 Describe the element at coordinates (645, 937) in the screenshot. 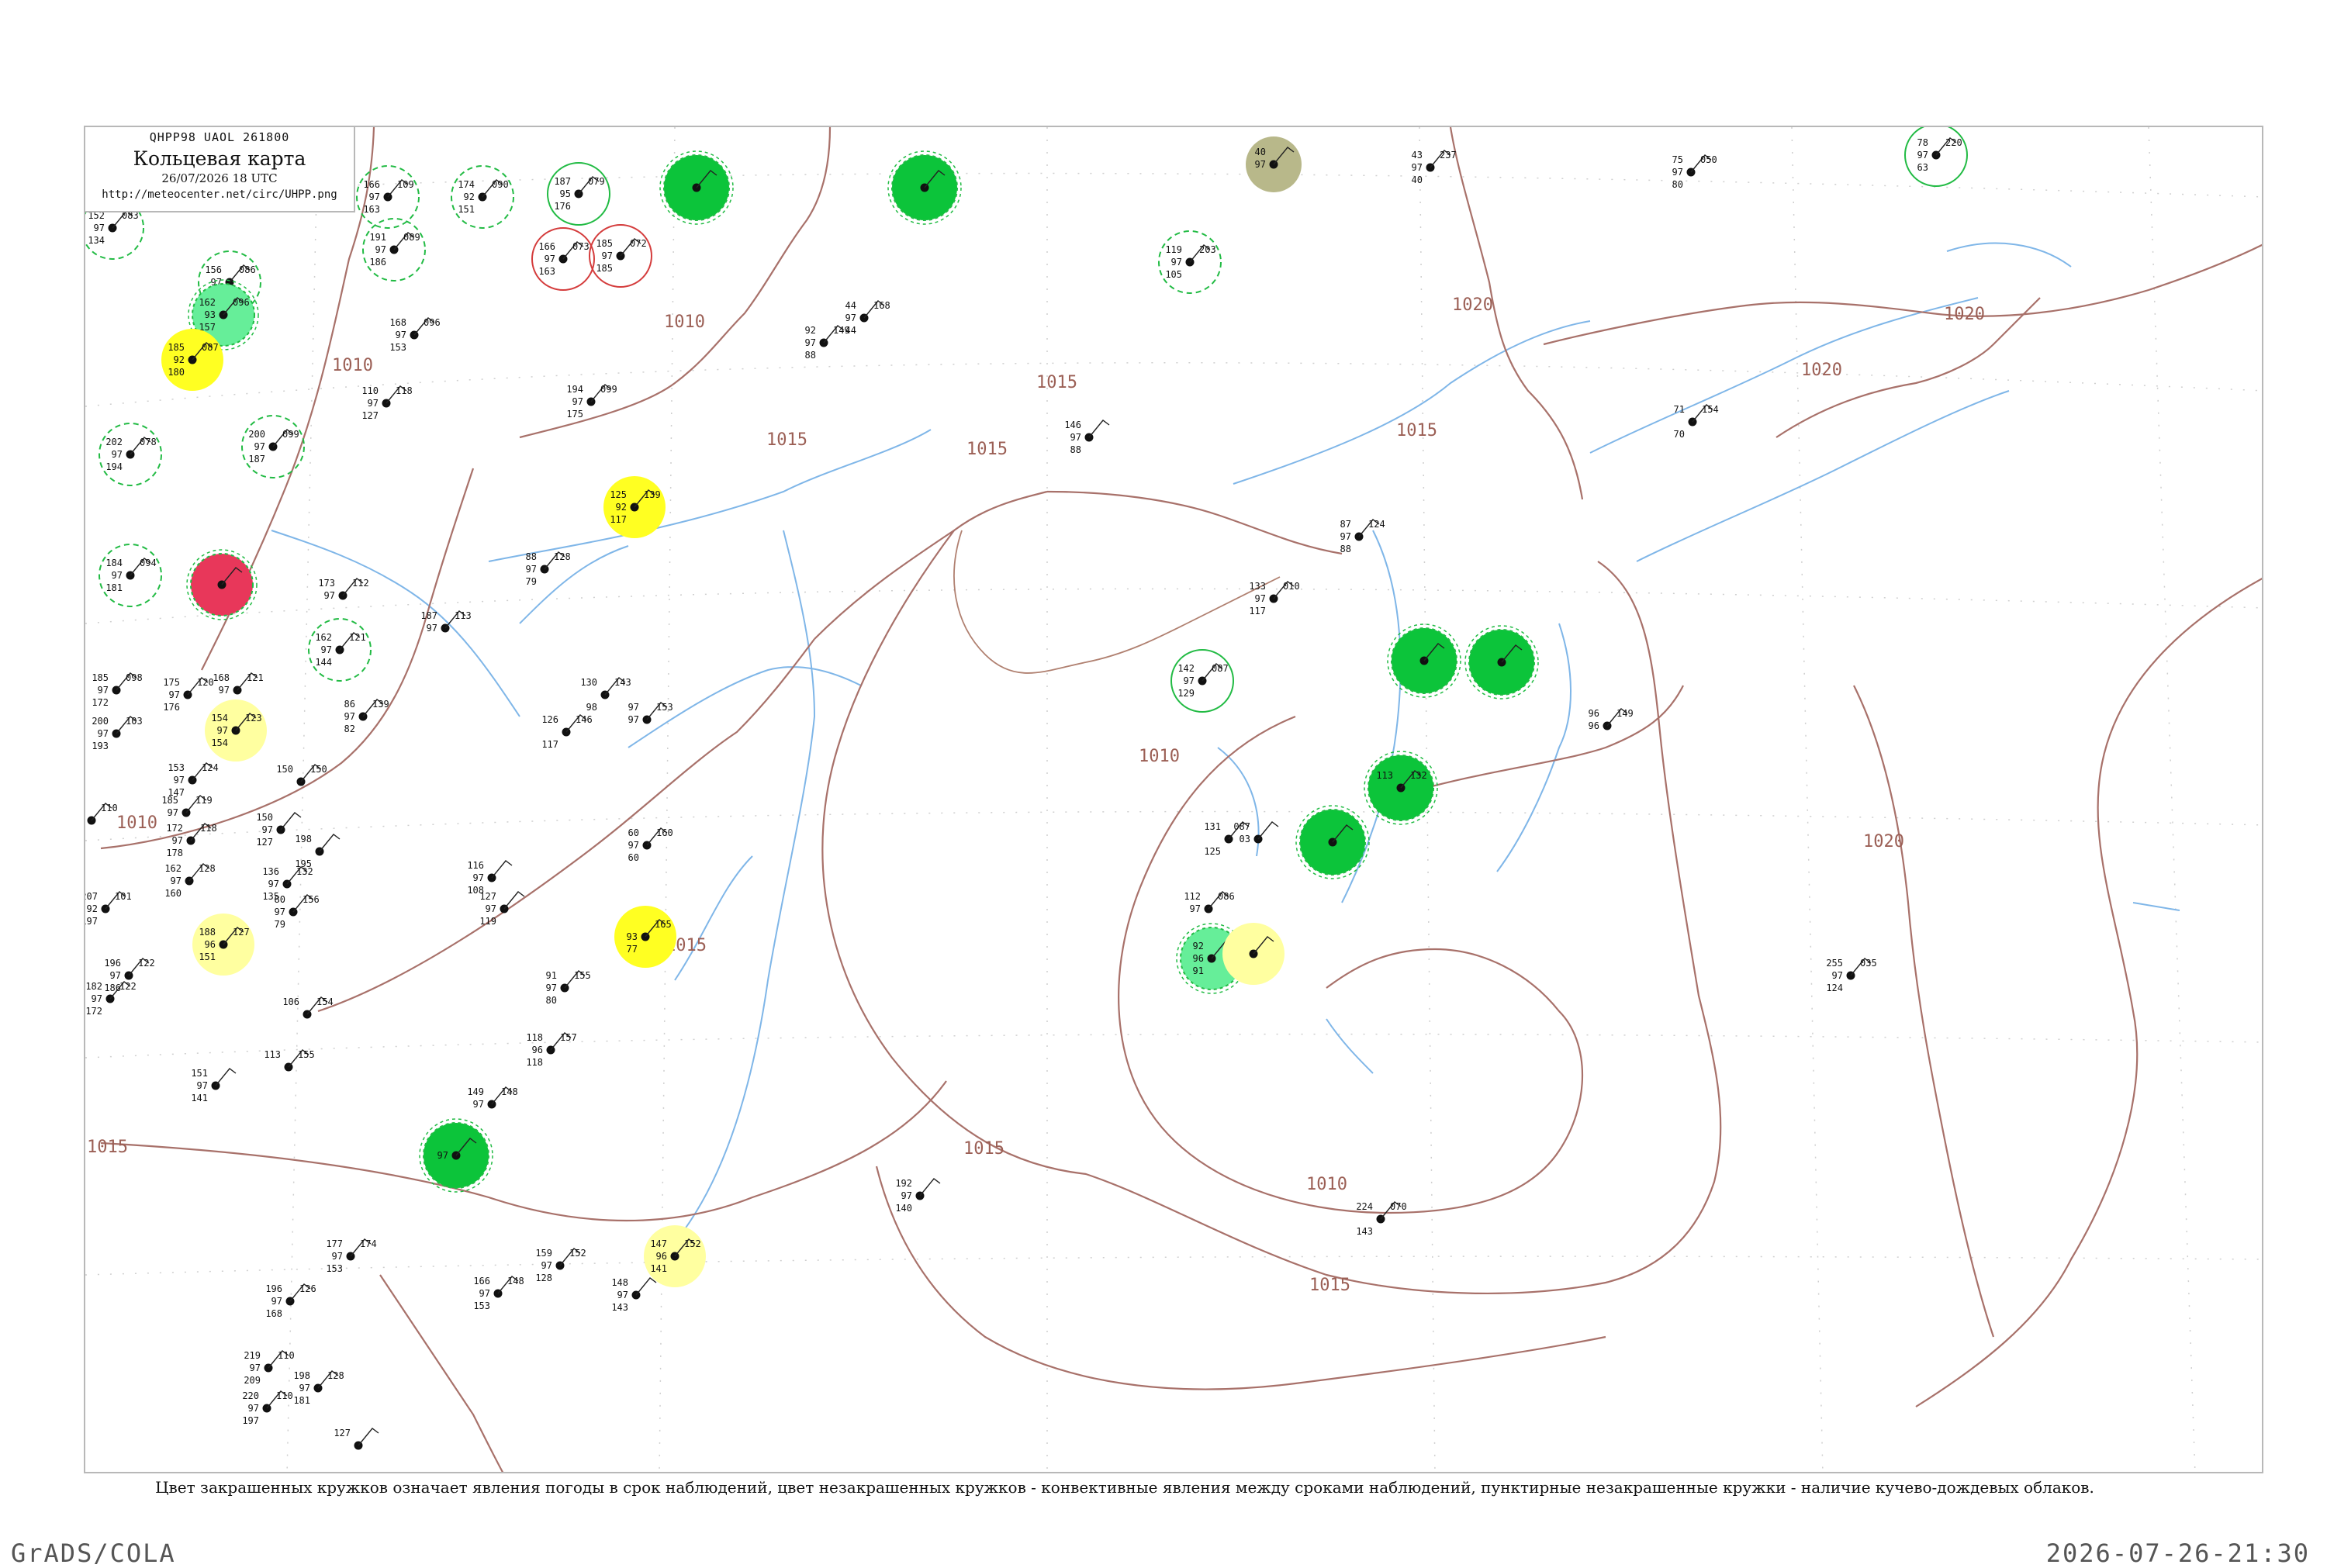

I see `station-plot: 93 77 165` at that location.